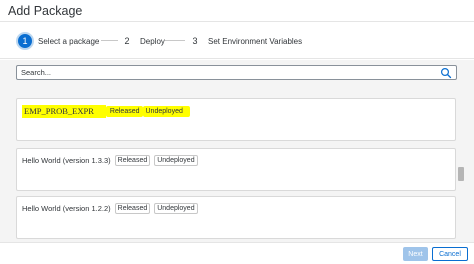  Describe the element at coordinates (415, 254) in the screenshot. I see `next-button: Next` at that location.